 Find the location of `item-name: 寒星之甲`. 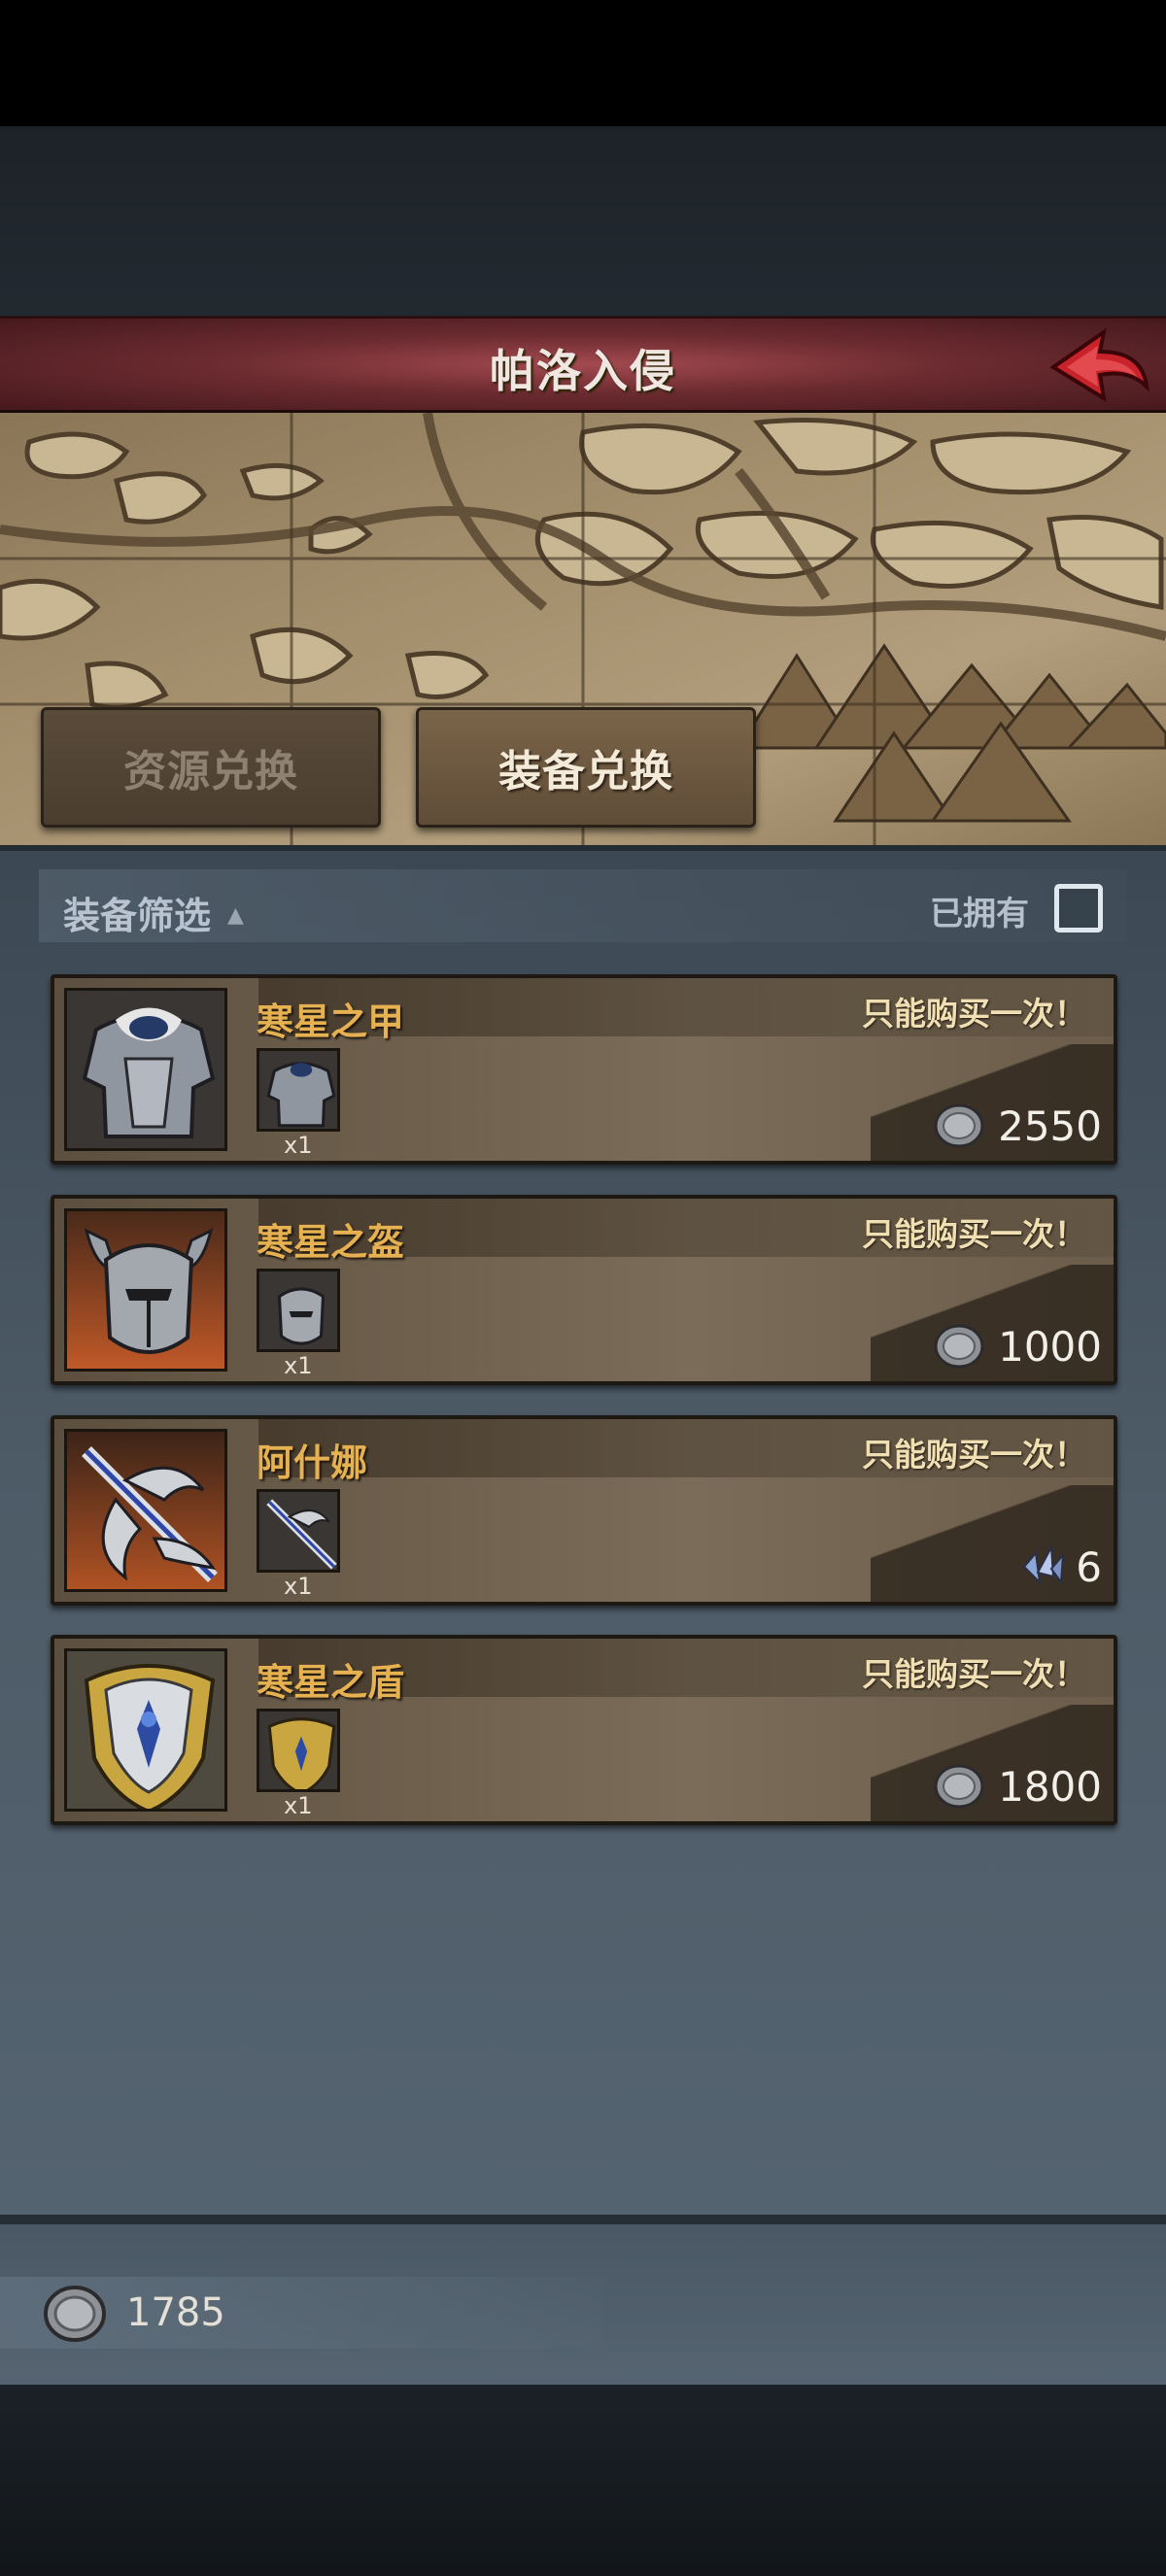

item-name: 寒星之甲 is located at coordinates (331, 1021).